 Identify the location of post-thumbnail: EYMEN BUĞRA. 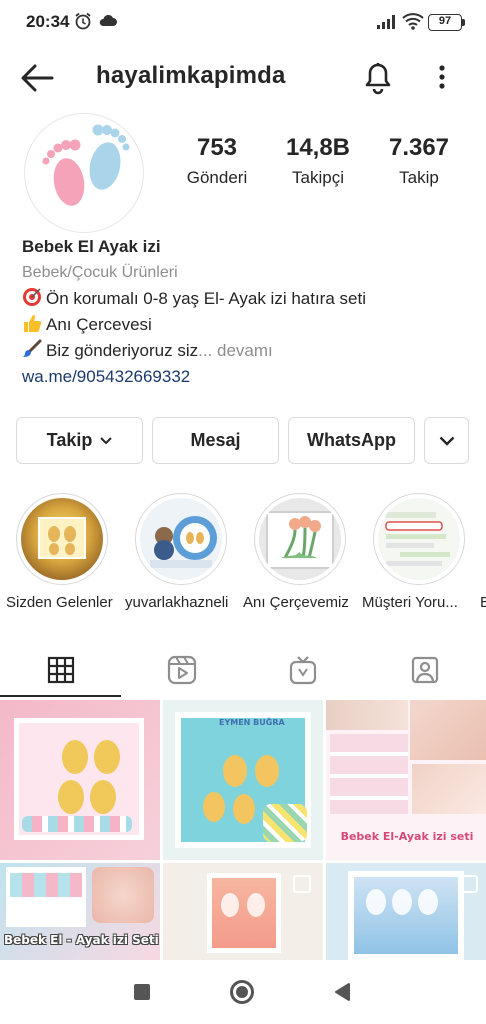
(243, 780).